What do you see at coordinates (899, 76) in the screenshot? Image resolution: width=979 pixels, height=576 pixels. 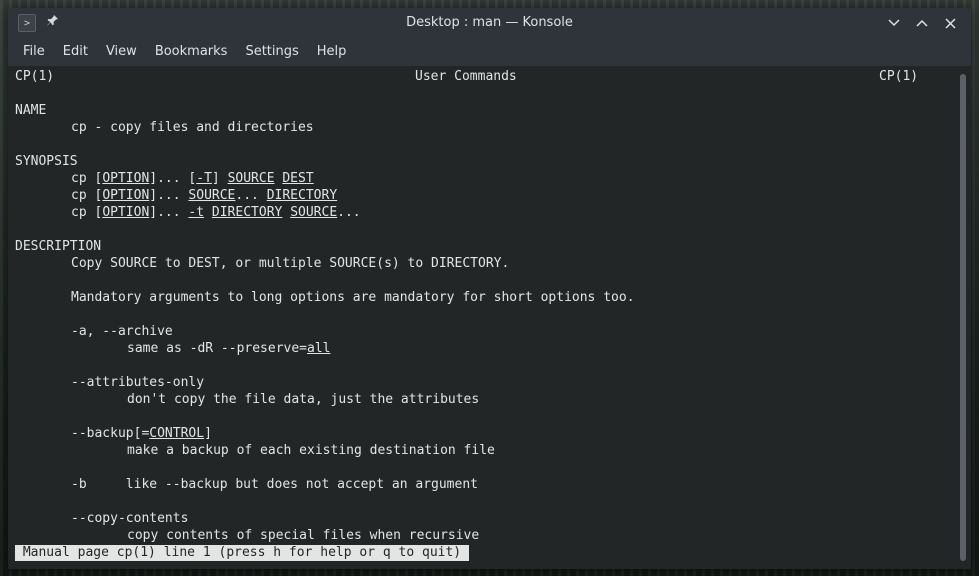 I see `man-header-right: CP(1)` at bounding box center [899, 76].